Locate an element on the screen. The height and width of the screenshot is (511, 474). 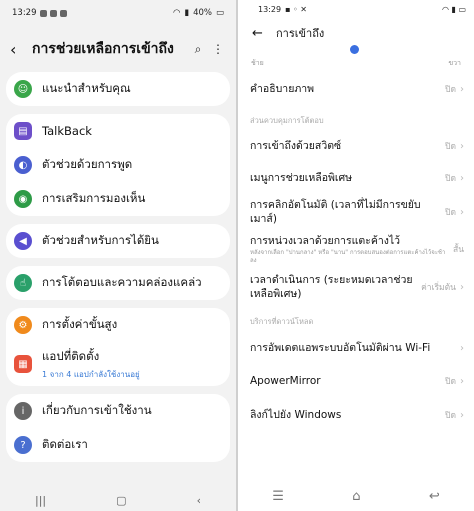
app-bar: ‹ การช่วยเหลือการเข้าถึง ⌕ ⋮ is located at coordinates (118, 49).